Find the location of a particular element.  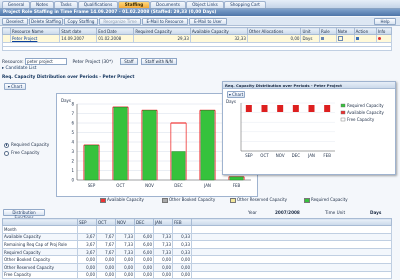

column-header: OCT is located at coordinates (106, 222).